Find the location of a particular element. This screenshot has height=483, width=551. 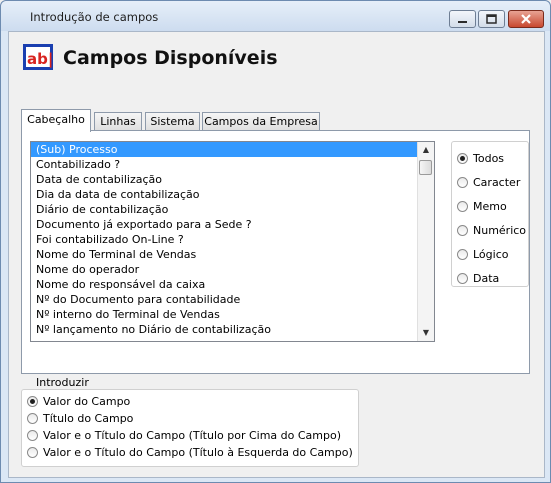

list-item: Foi contabilizado On-Line ? is located at coordinates (232, 239).